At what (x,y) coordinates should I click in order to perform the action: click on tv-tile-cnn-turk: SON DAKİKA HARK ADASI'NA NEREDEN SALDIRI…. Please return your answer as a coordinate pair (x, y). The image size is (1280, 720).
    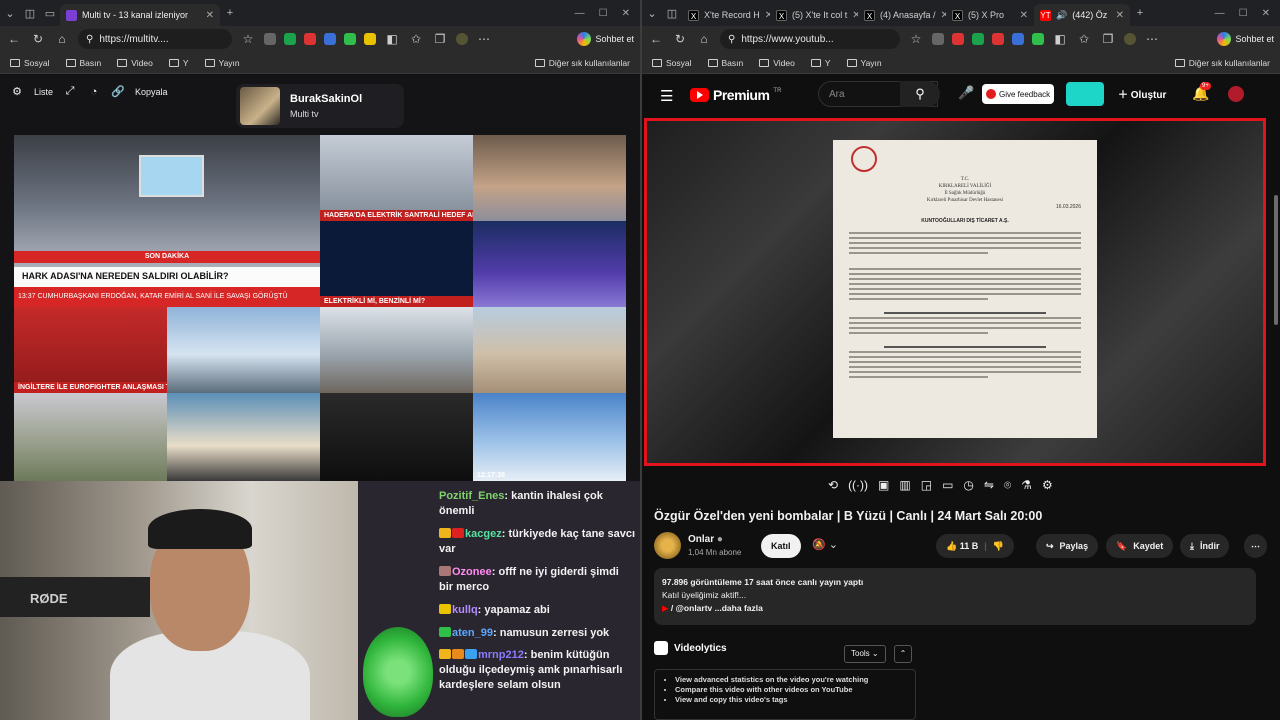
    Looking at the image, I should click on (167, 221).